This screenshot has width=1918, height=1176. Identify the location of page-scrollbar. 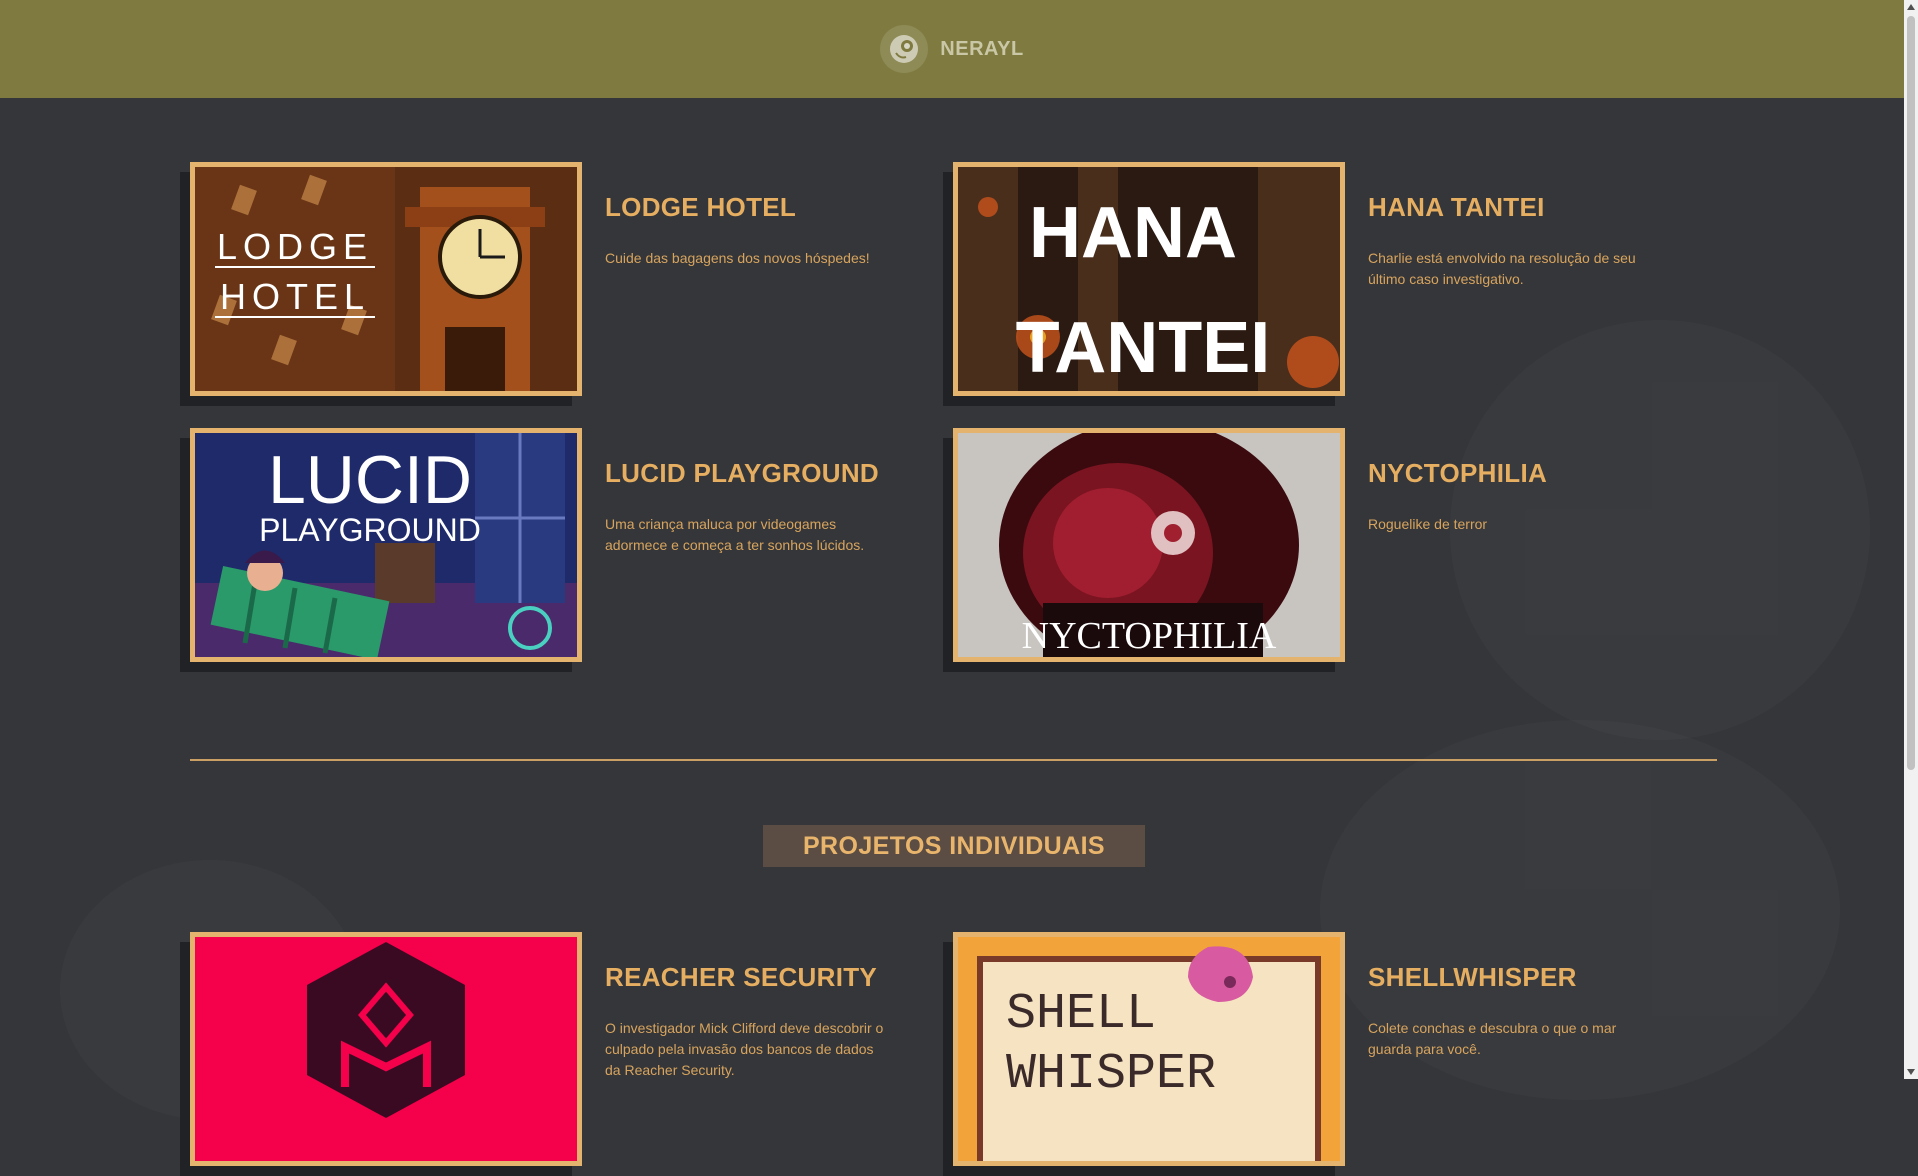
(1911, 539).